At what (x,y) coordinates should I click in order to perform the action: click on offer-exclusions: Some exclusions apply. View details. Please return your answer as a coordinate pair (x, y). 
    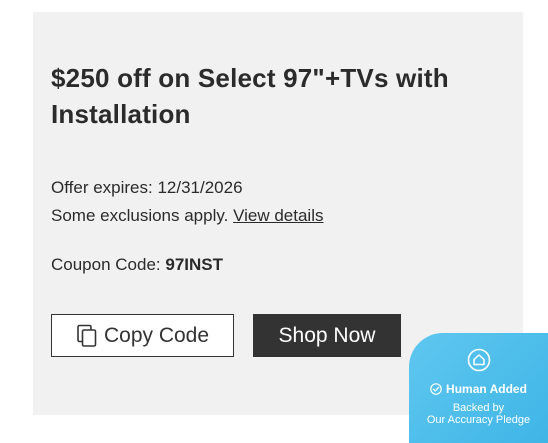
    Looking at the image, I should click on (187, 216).